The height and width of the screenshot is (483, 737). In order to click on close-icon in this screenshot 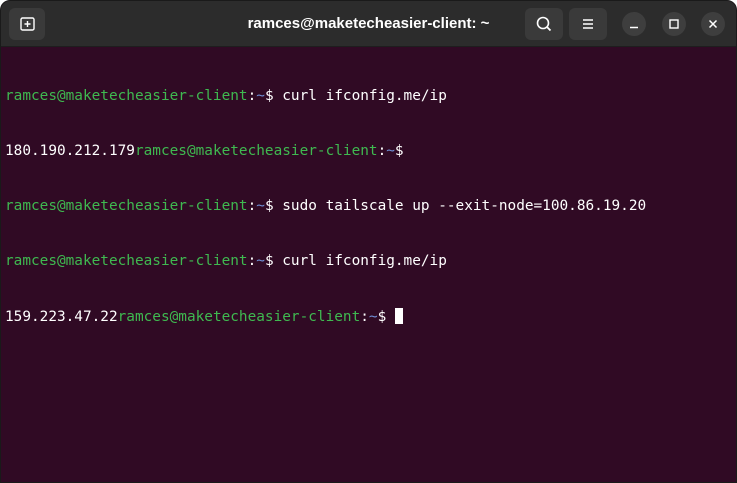, I will do `click(713, 24)`.